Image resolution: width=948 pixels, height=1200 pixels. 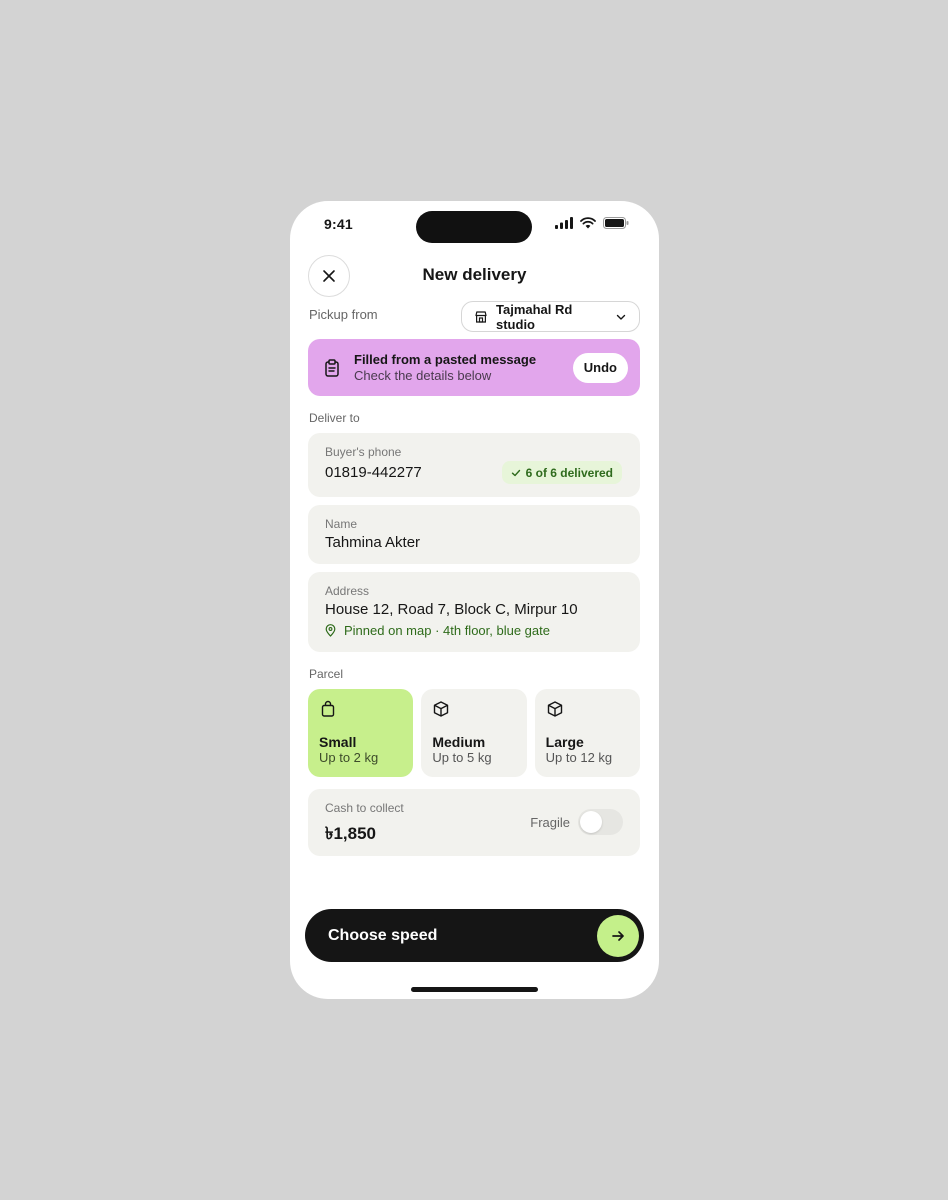 I want to click on fragile-label: Fragile, so click(x=550, y=822).